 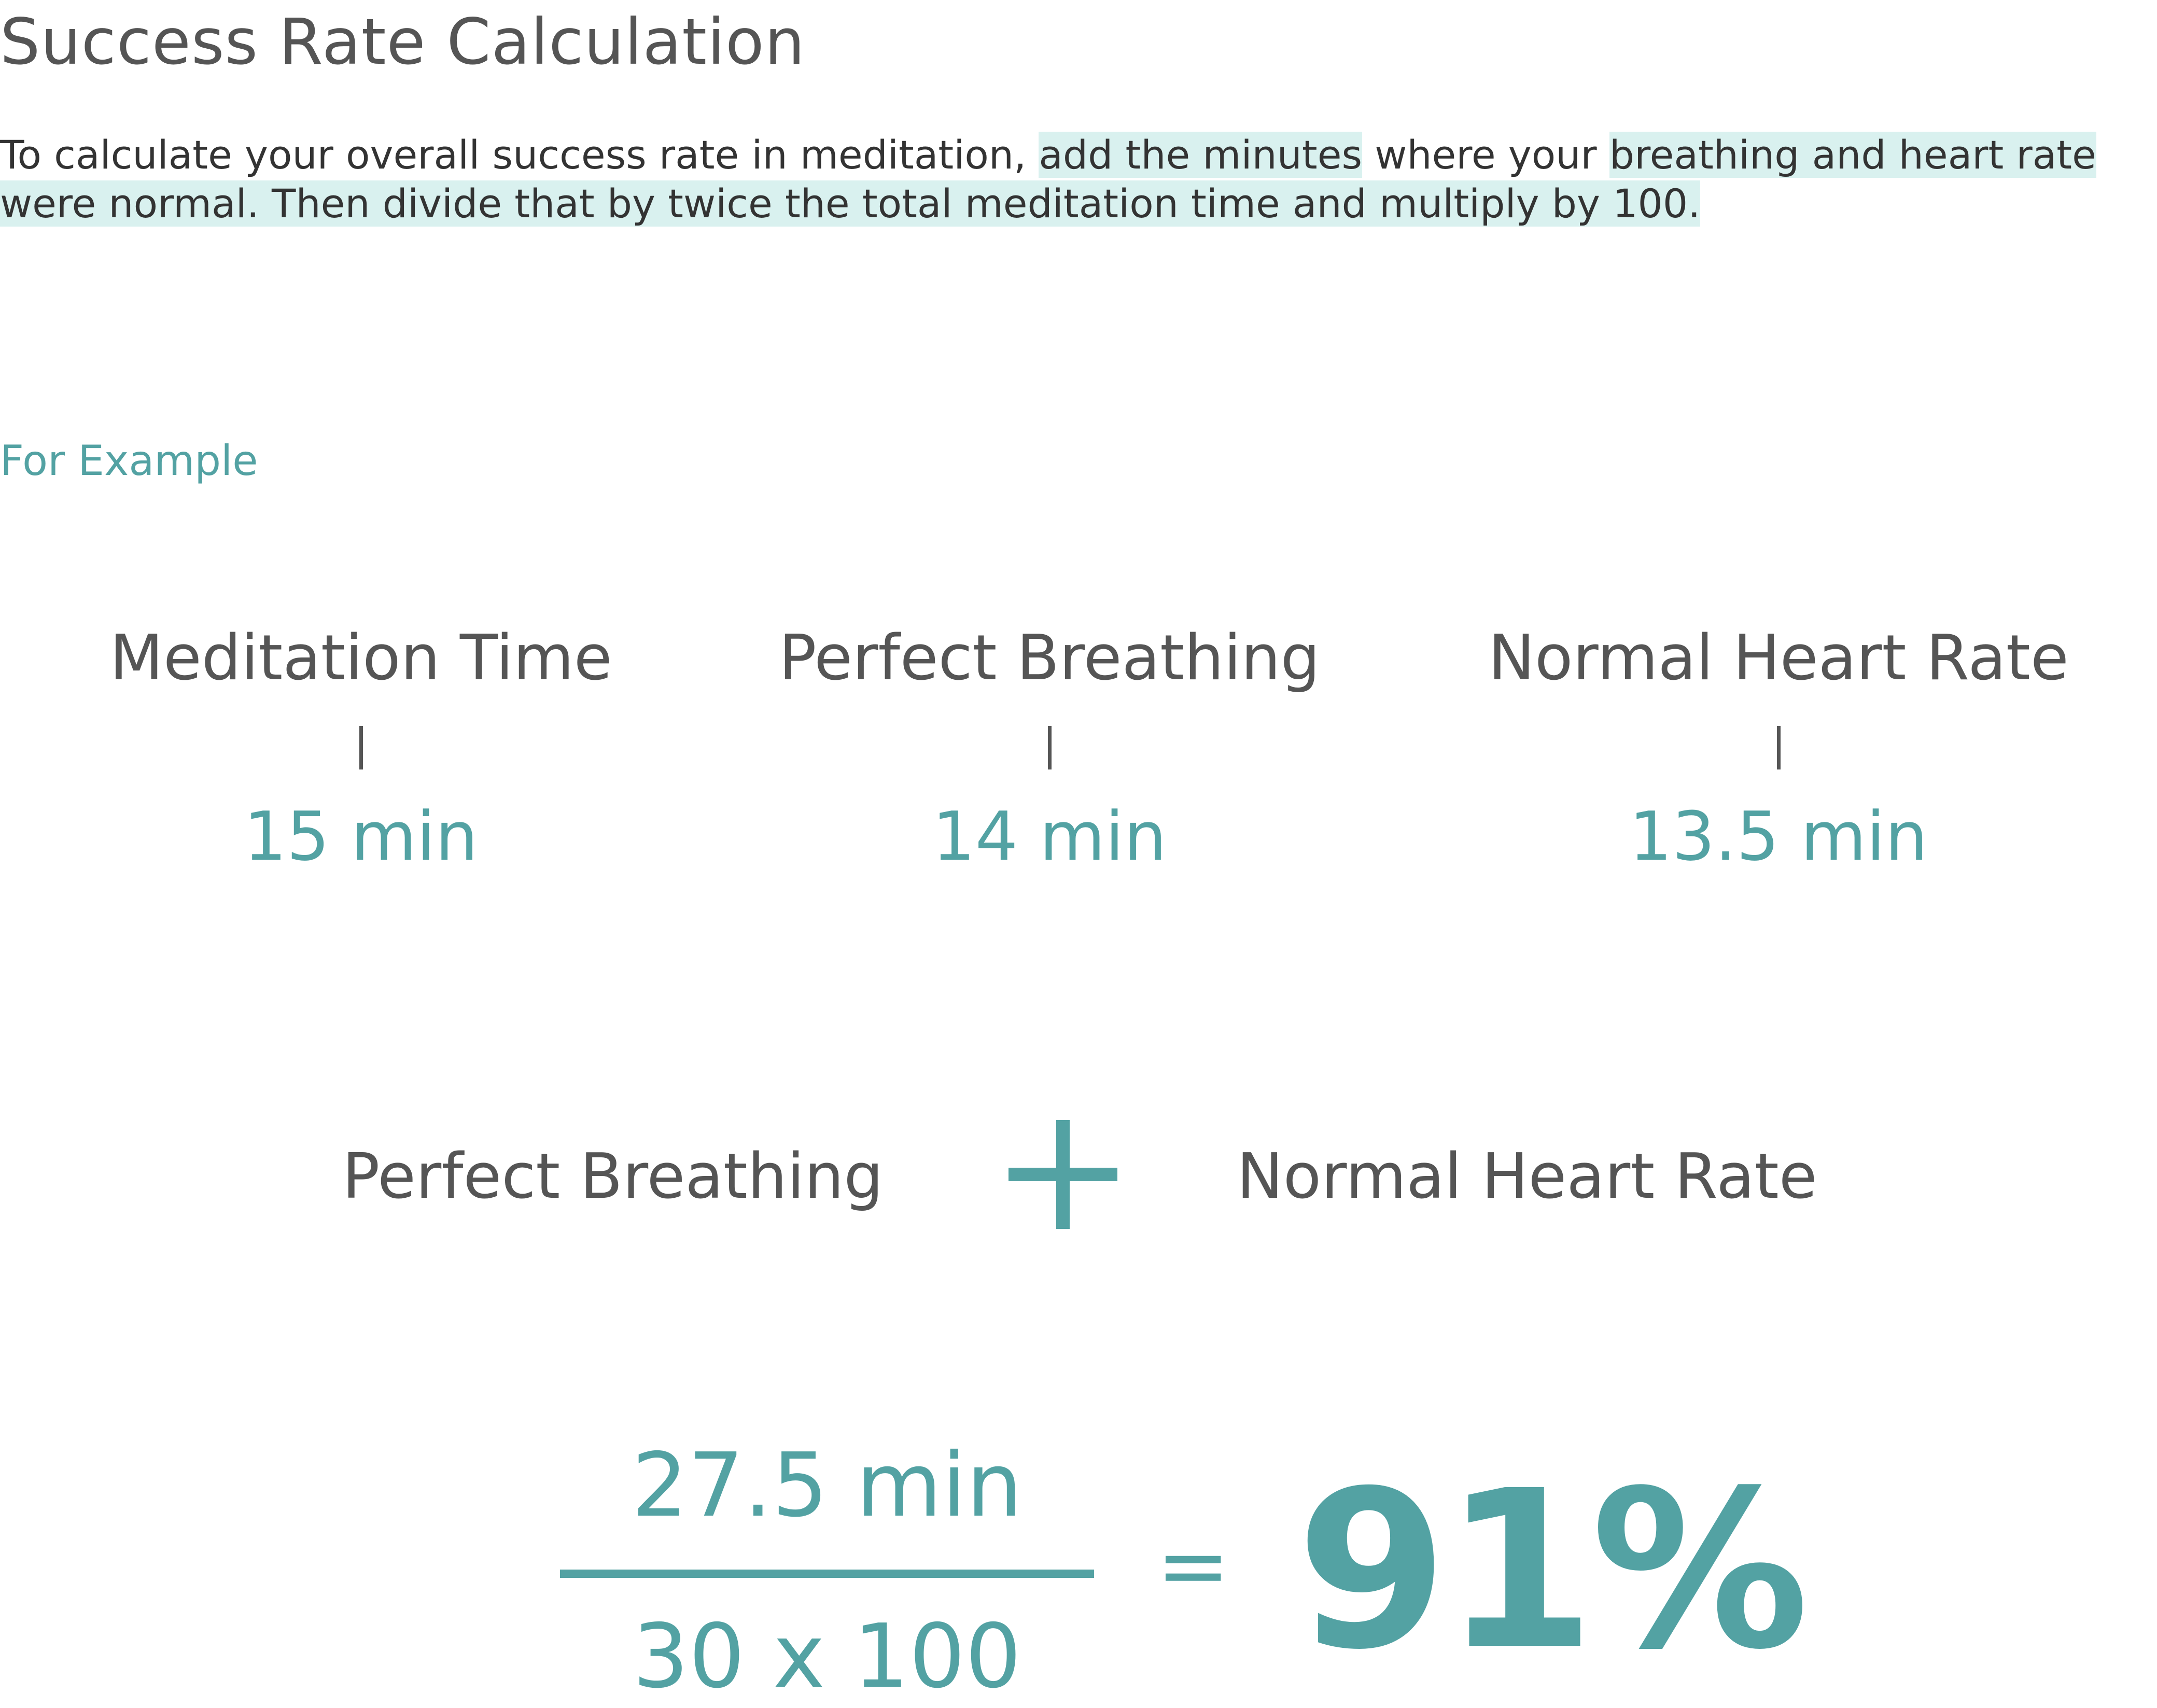 I want to click on fraction-bar, so click(x=827, y=1574).